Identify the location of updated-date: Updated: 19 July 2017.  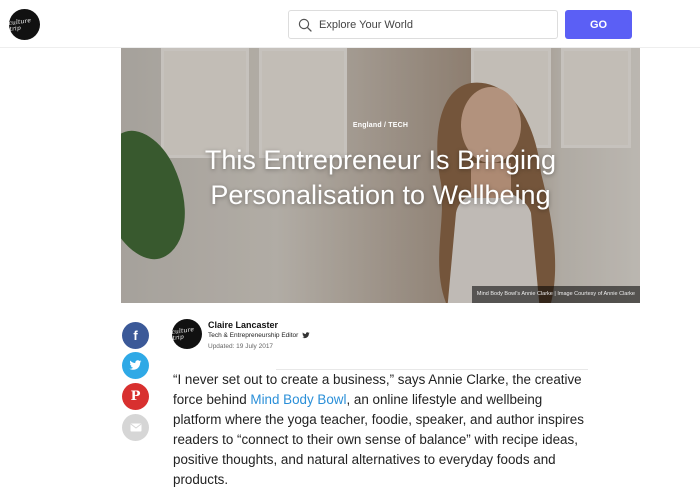
(241, 346).